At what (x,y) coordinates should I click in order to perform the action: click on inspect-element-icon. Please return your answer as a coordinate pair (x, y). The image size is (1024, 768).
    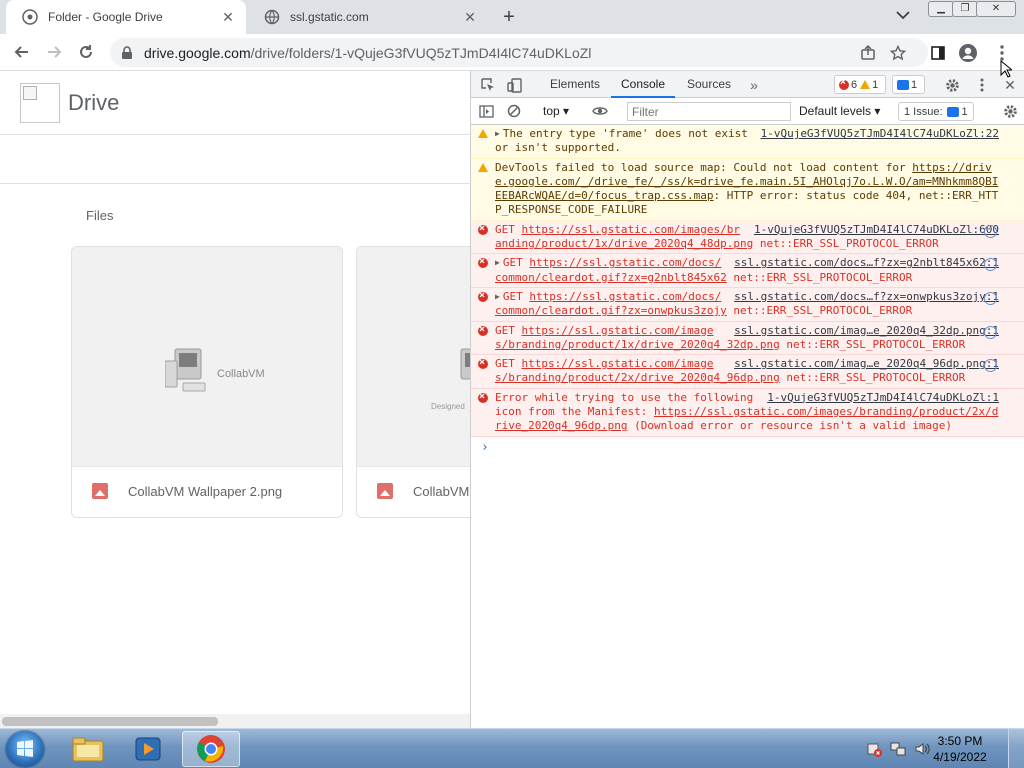
    Looking at the image, I should click on (488, 85).